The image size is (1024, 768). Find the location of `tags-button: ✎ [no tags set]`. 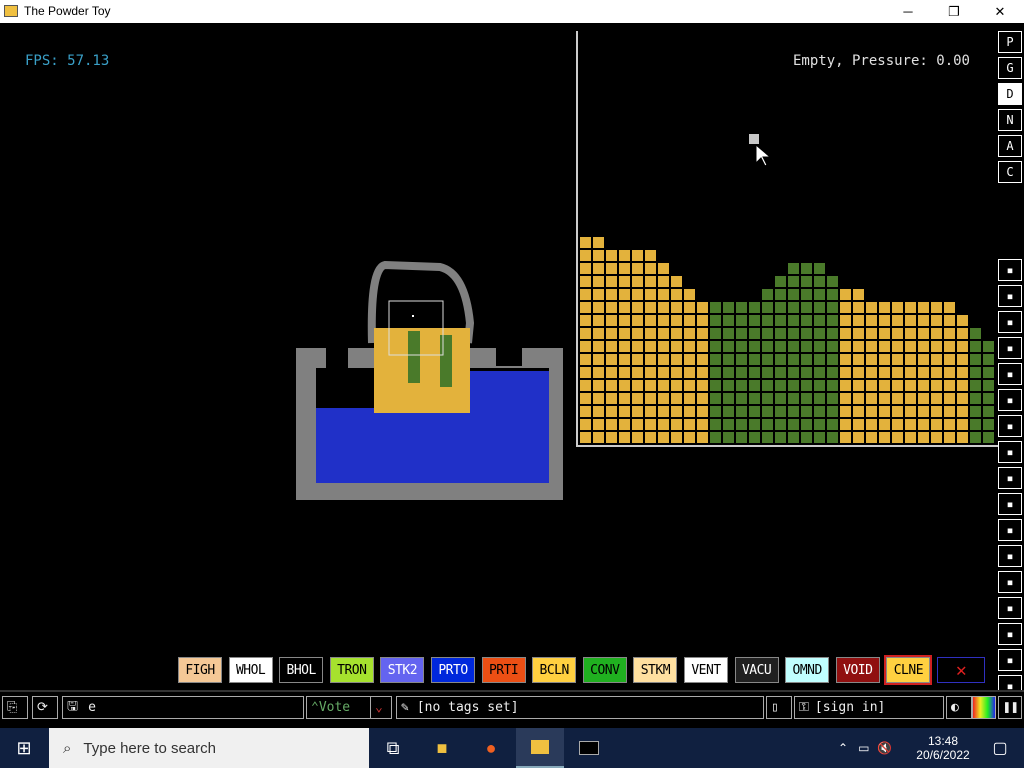

tags-button: ✎ [no tags set] is located at coordinates (580, 707).